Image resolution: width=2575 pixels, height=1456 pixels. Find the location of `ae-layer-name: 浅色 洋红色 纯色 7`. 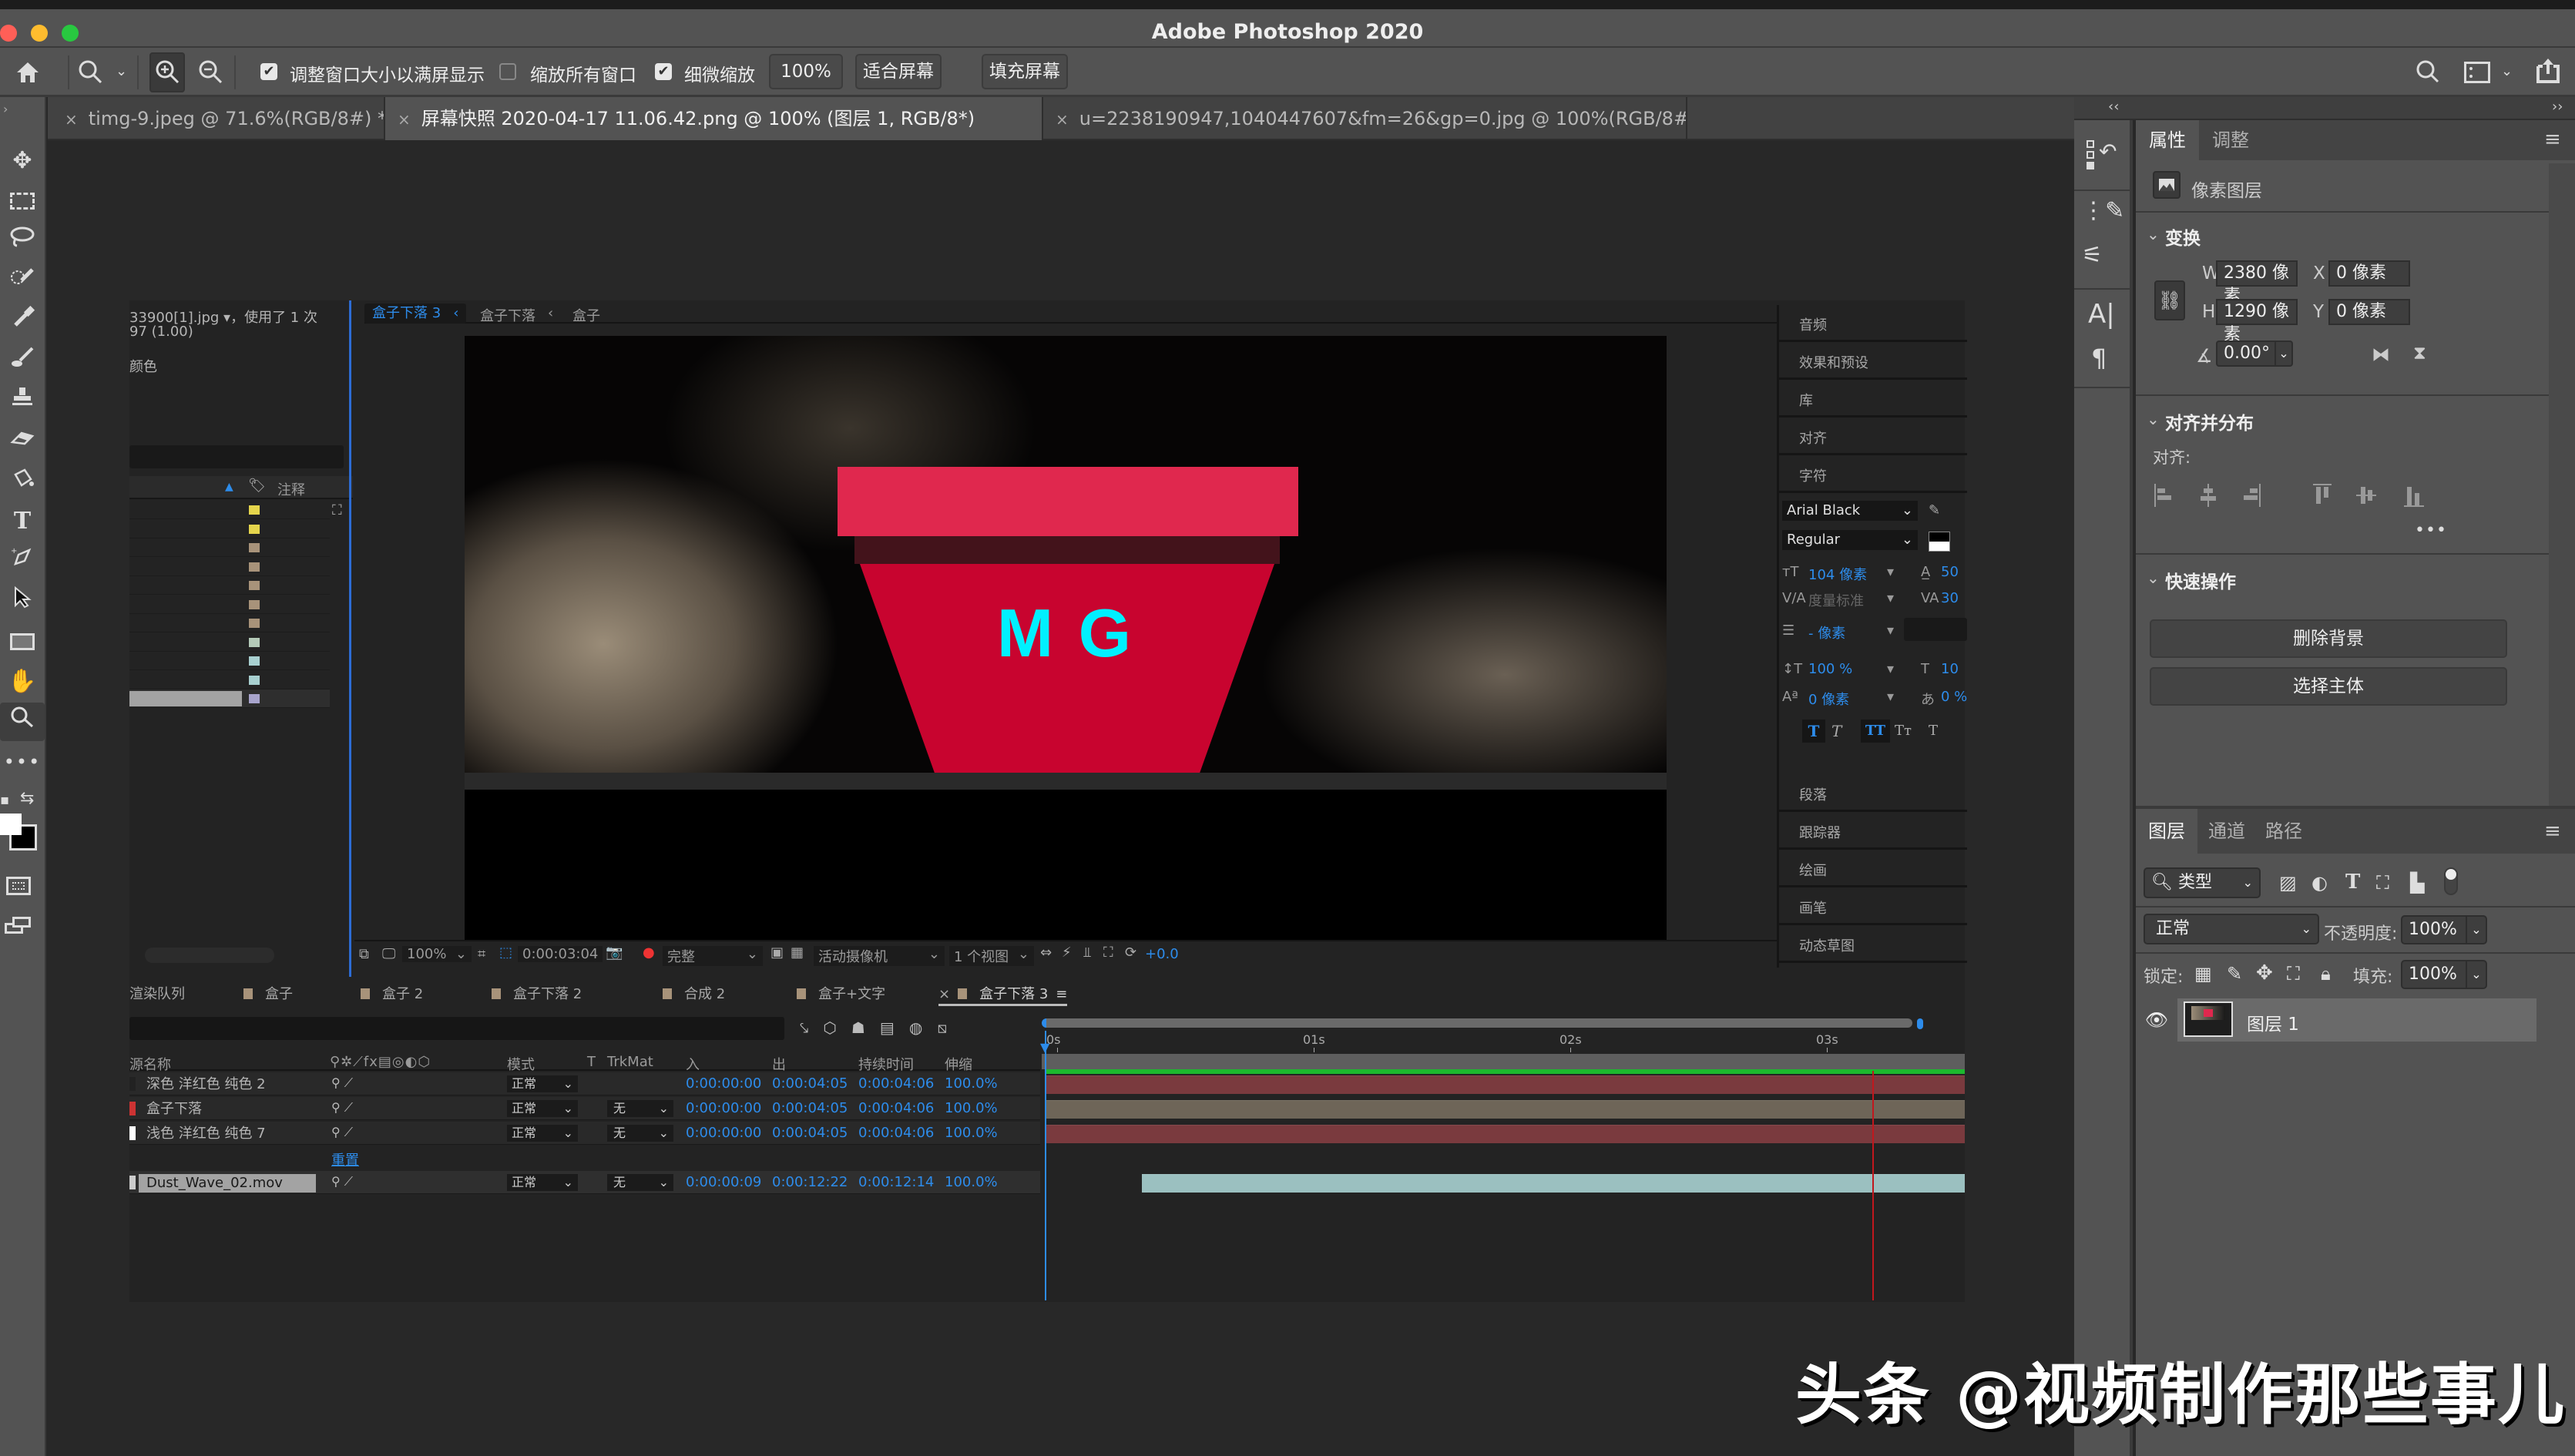

ae-layer-name: 浅色 洋红色 纯色 7 is located at coordinates (227, 1134).